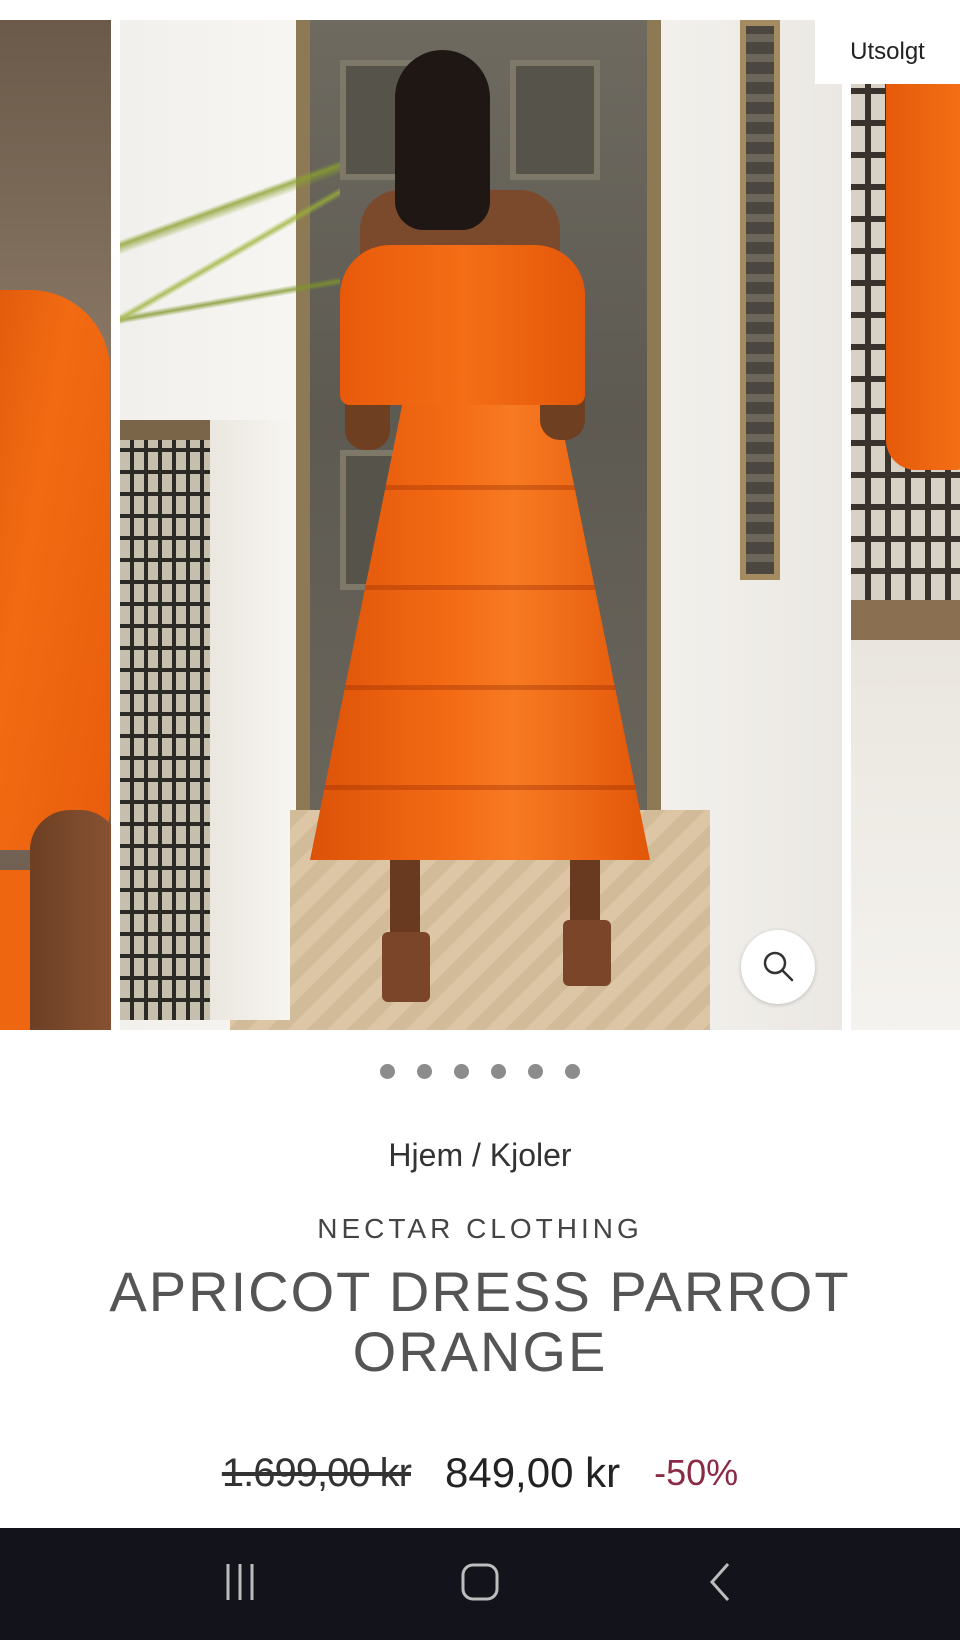 This screenshot has width=960, height=1640. I want to click on search-icon, so click(778, 967).